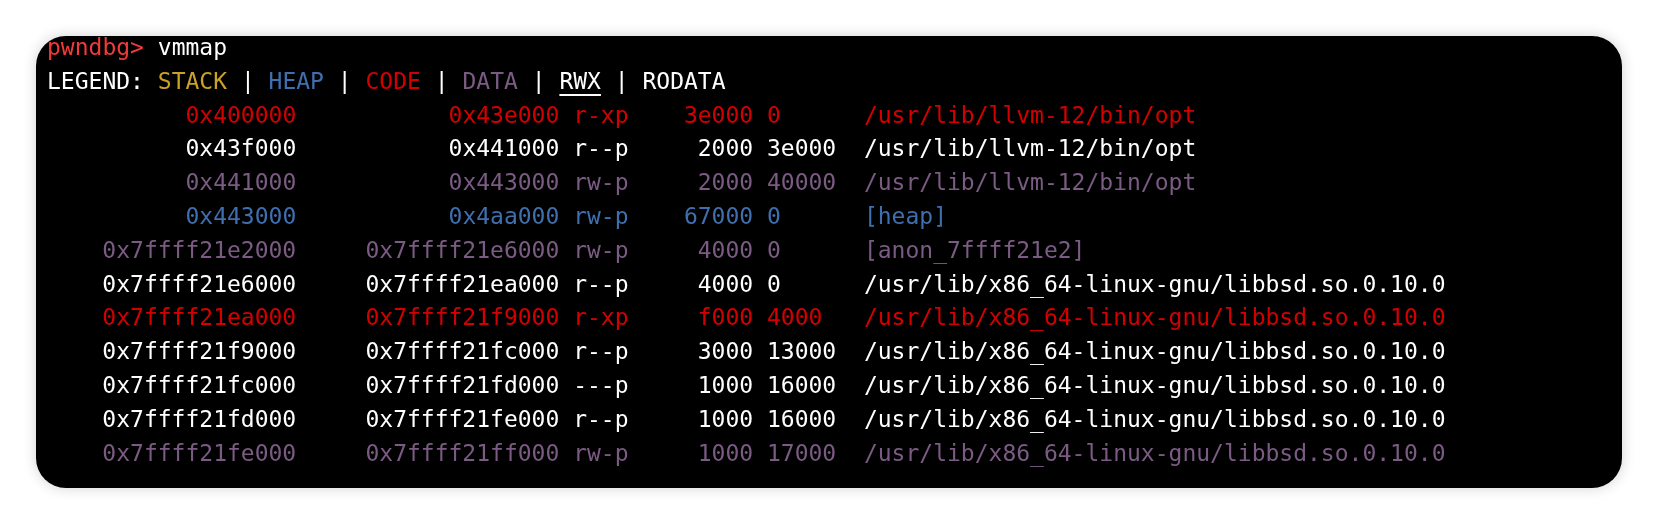 The width and height of the screenshot is (1658, 524). Describe the element at coordinates (974, 250) in the screenshot. I see `file-path: [anon_7ffff21e2]` at that location.